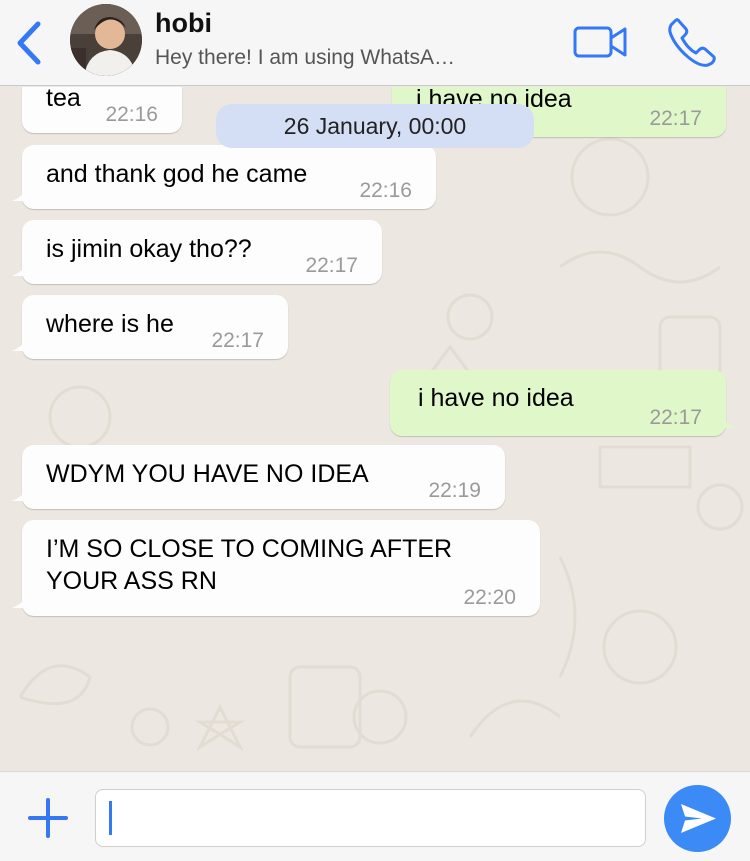  I want to click on video-camera-icon, so click(600, 42).